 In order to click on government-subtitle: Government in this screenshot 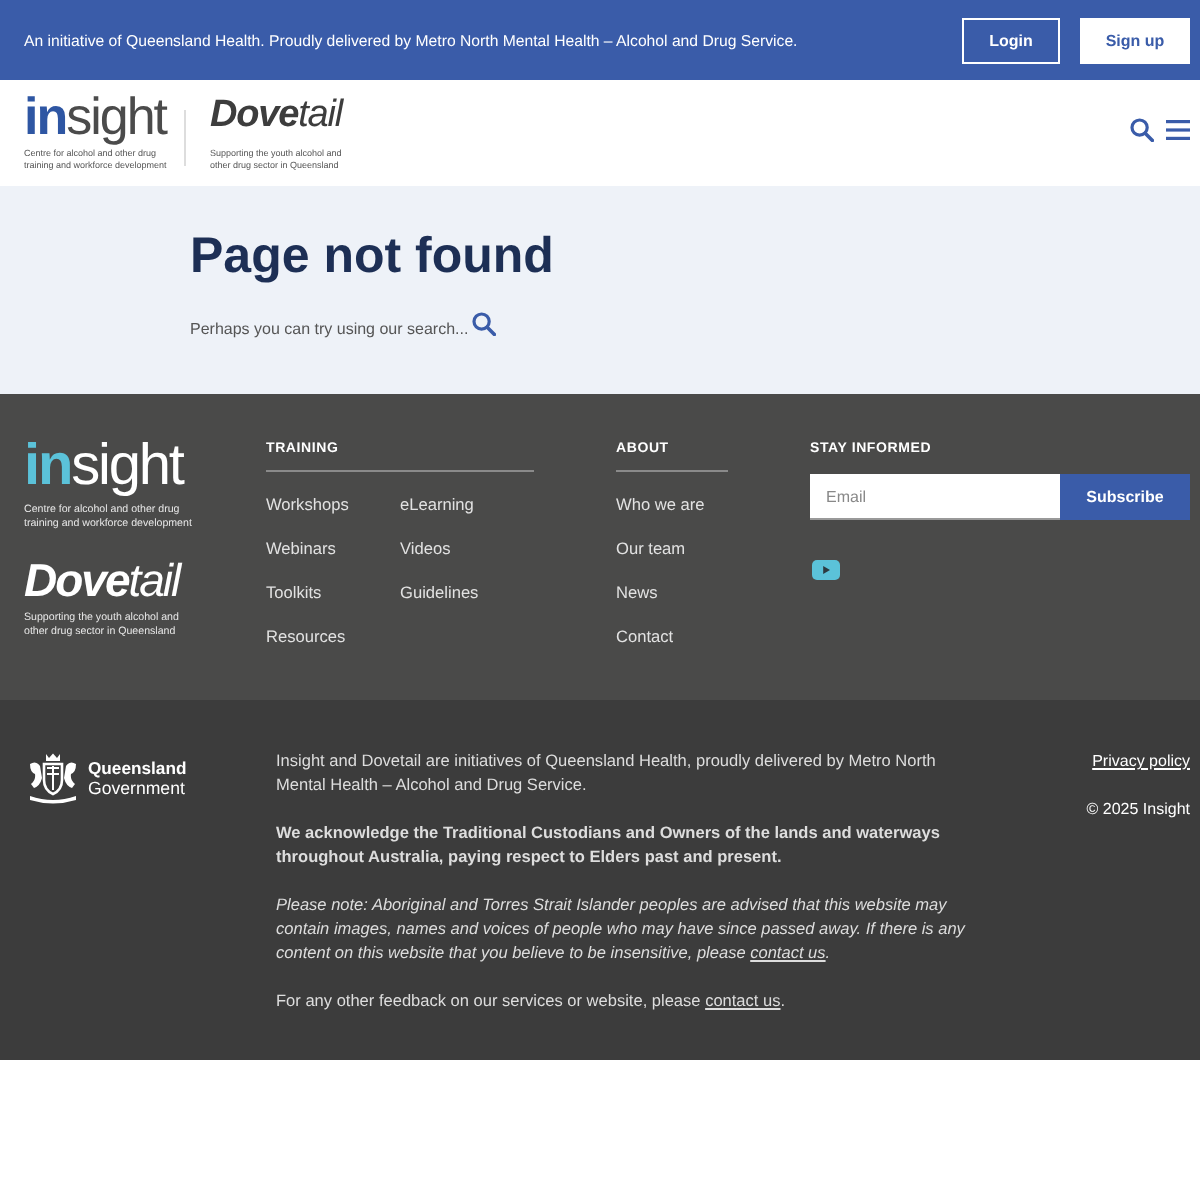, I will do `click(137, 788)`.